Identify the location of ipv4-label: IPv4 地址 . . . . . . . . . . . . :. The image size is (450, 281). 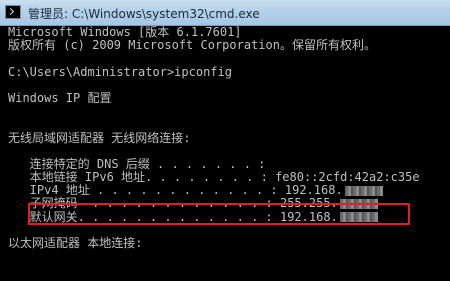
(146, 190).